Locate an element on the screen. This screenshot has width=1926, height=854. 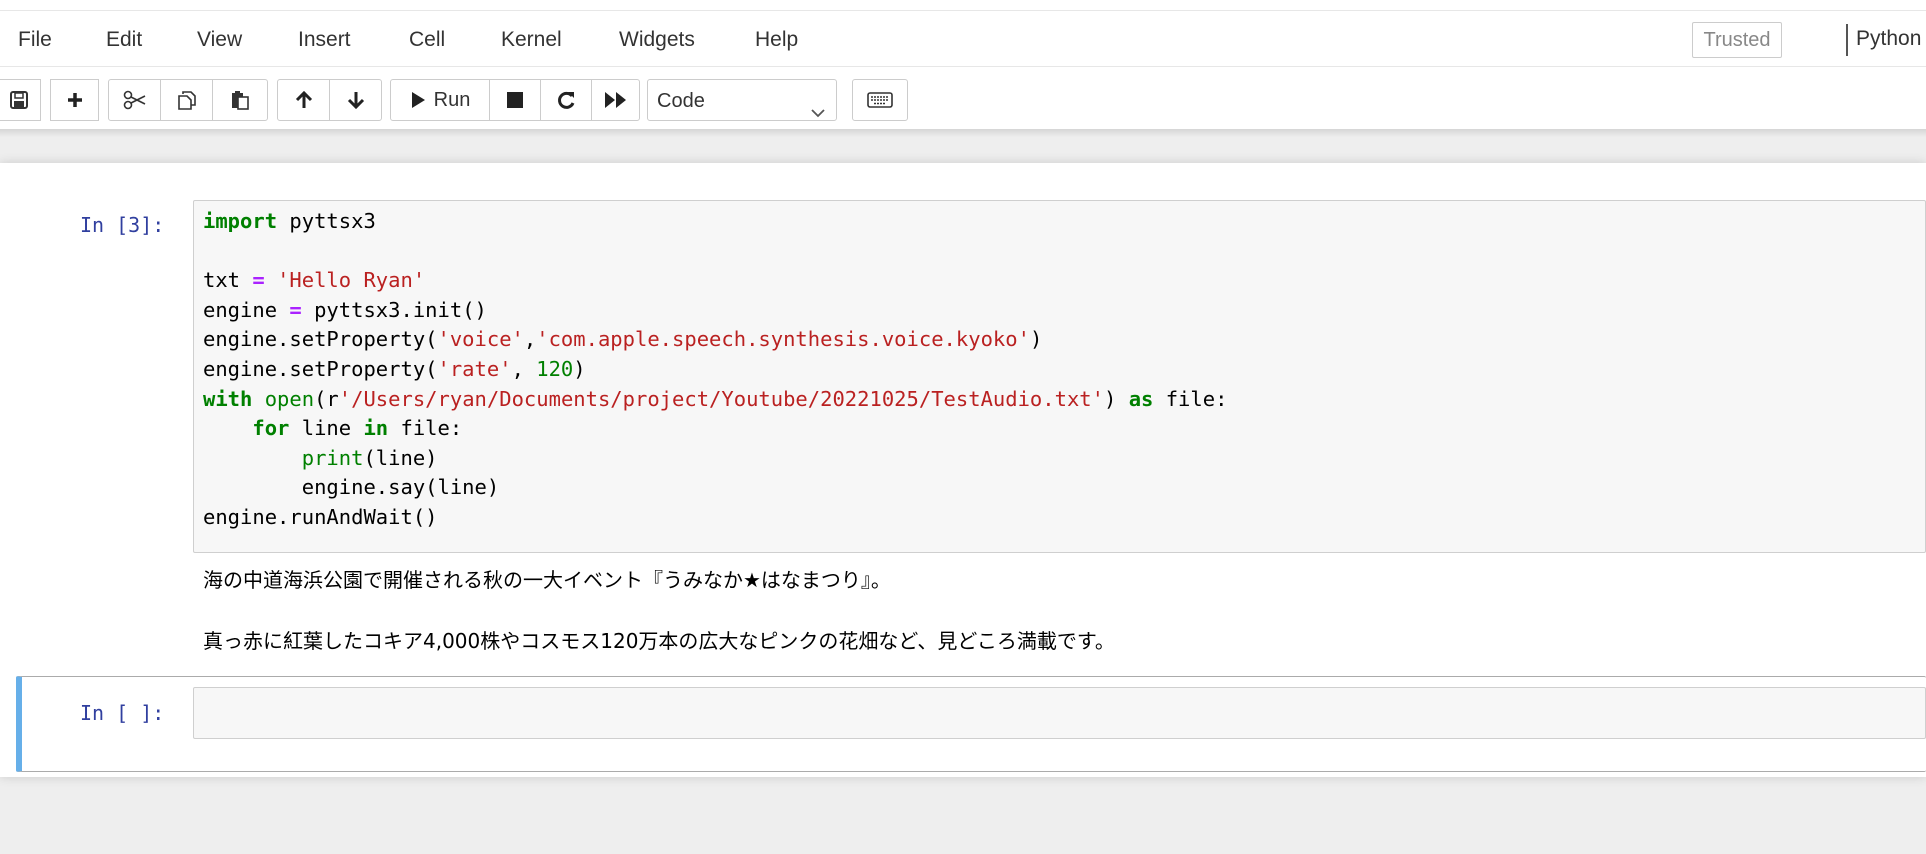
code-line: engine.say(line) is located at coordinates (351, 487).